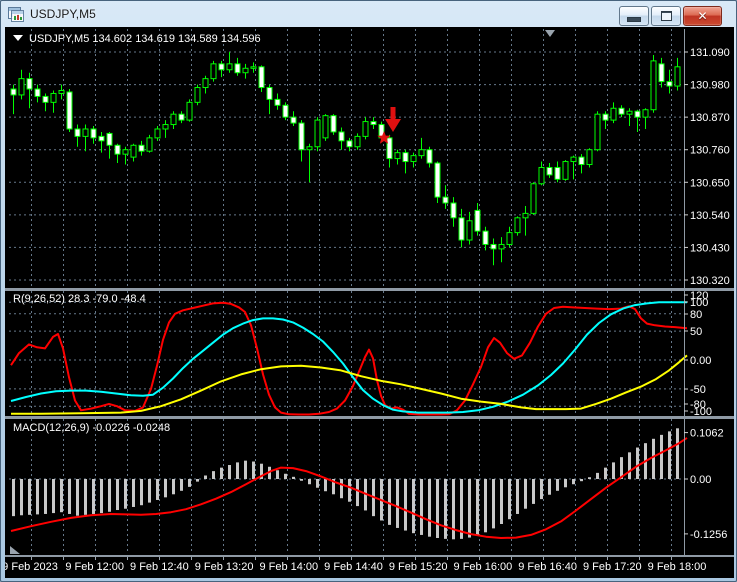 The image size is (737, 582). I want to click on oscillator-axis-label: -100, so click(701, 412).